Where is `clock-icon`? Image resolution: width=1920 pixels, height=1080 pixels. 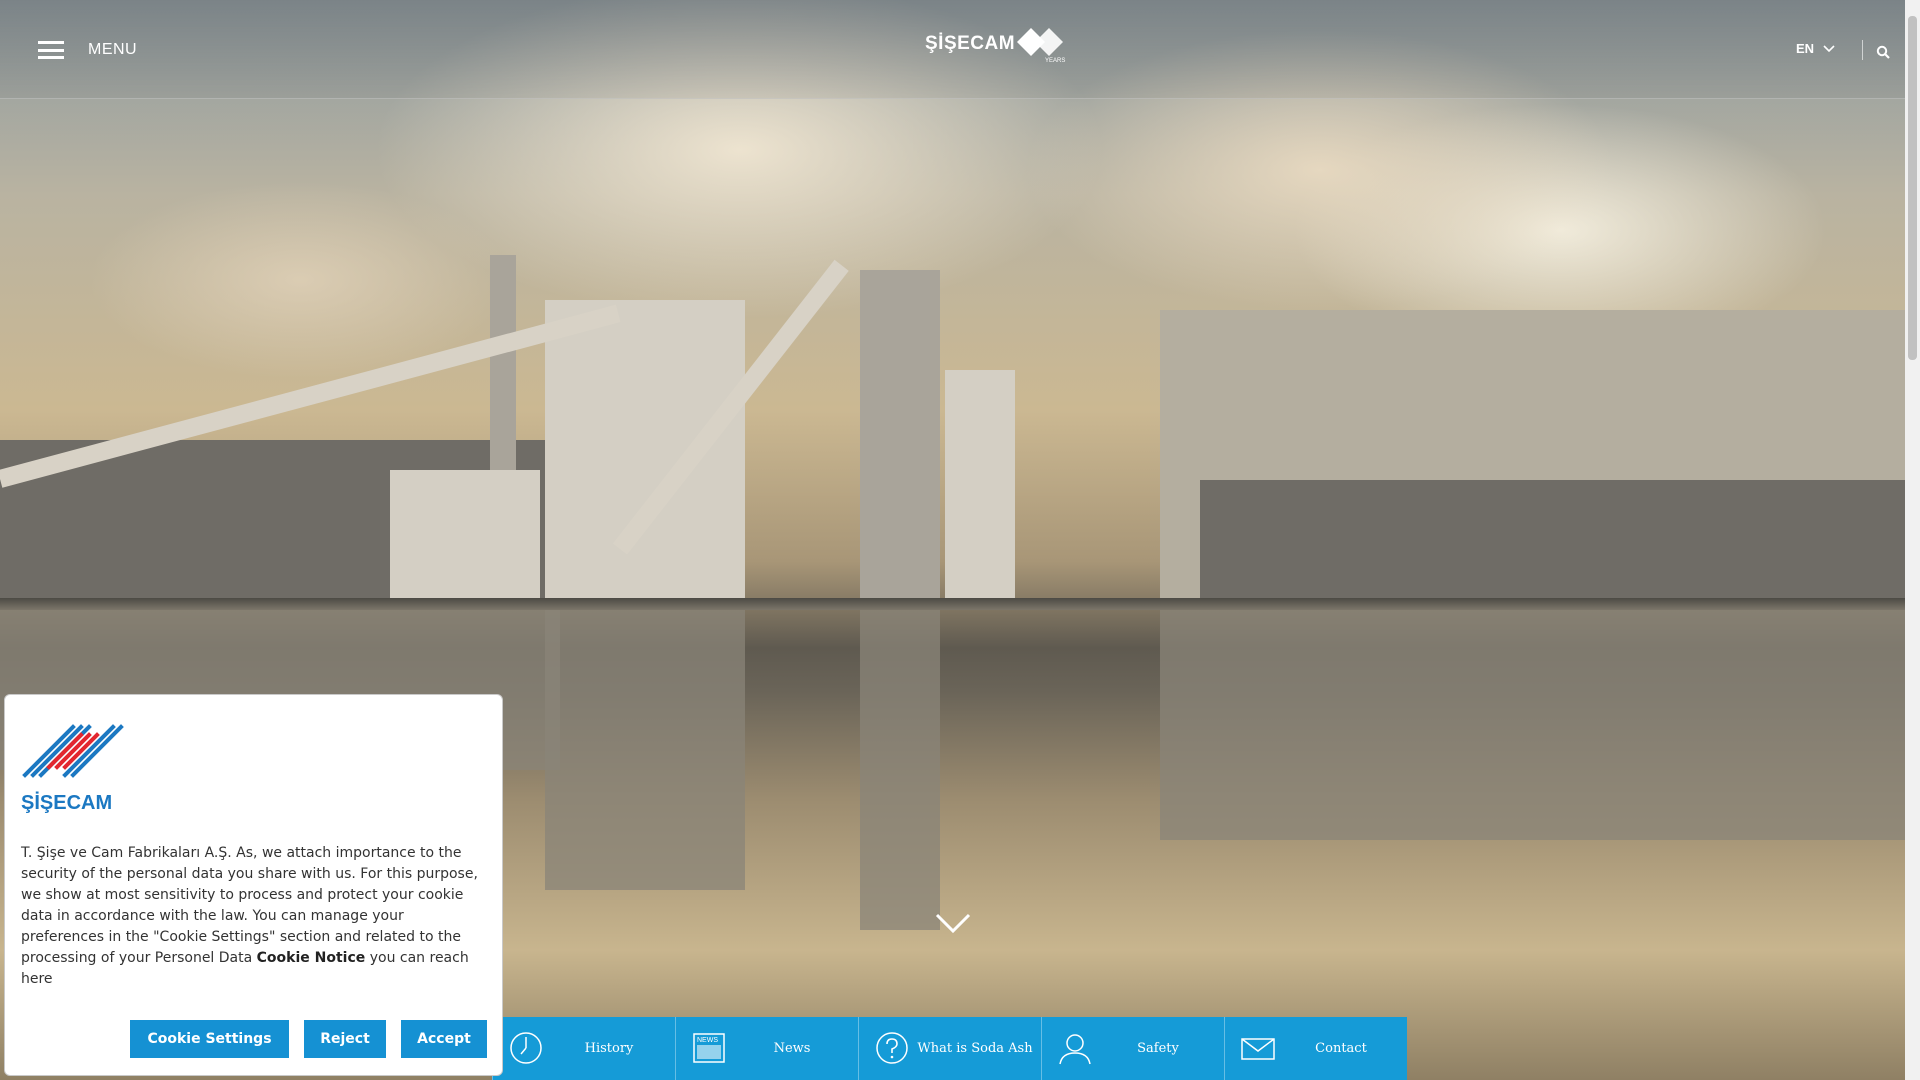 clock-icon is located at coordinates (526, 1048).